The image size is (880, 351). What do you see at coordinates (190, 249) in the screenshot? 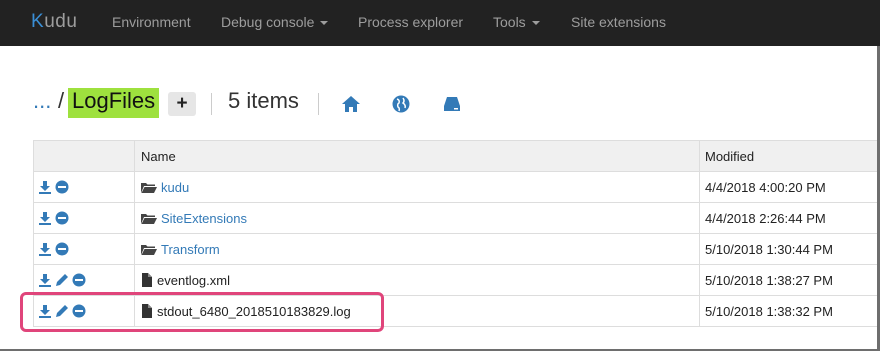
I see `folder-link: Transform` at bounding box center [190, 249].